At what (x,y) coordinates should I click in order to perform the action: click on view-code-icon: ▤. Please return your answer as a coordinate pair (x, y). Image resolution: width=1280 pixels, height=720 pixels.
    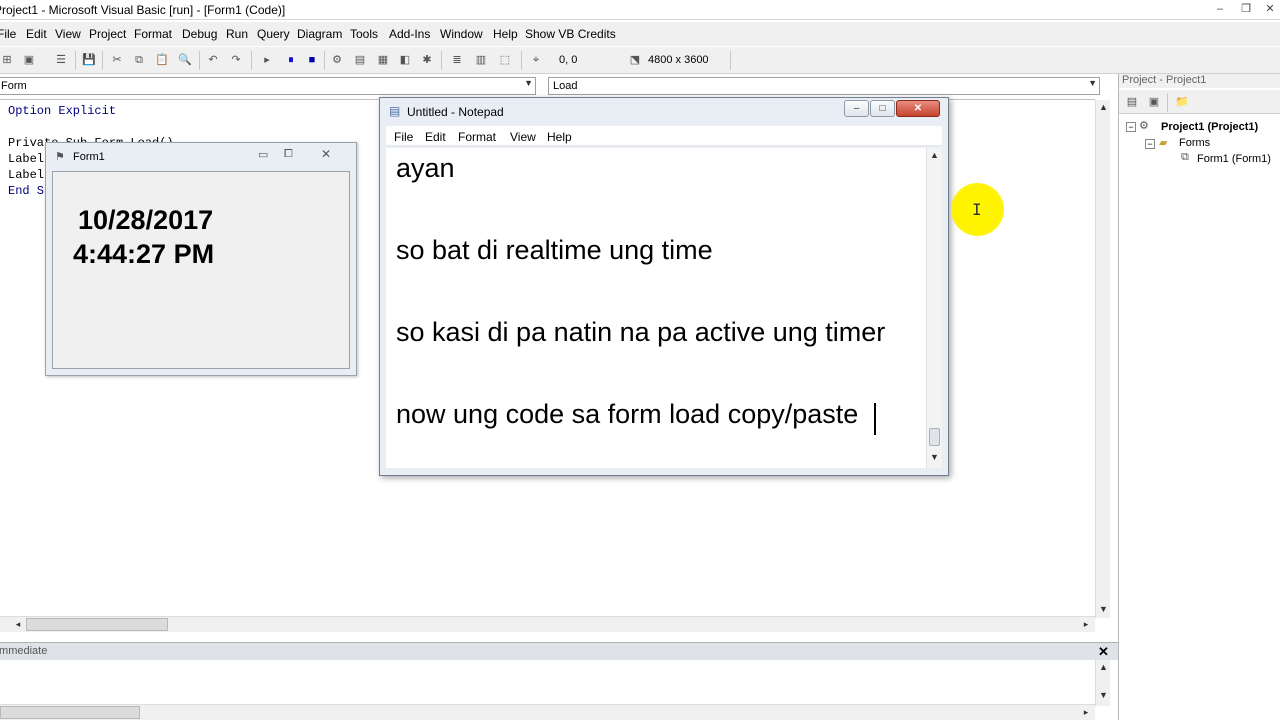
    Looking at the image, I should click on (1132, 102).